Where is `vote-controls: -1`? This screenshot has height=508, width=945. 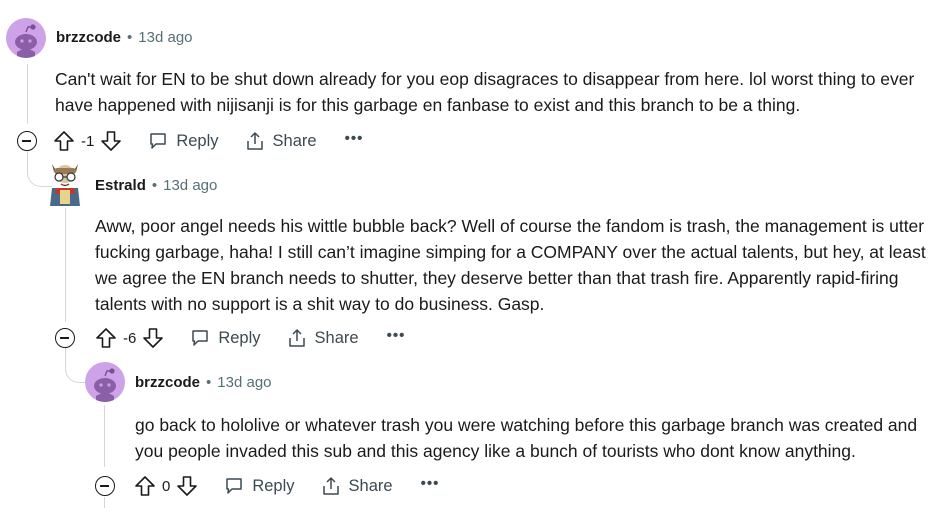
vote-controls: -1 is located at coordinates (87, 141).